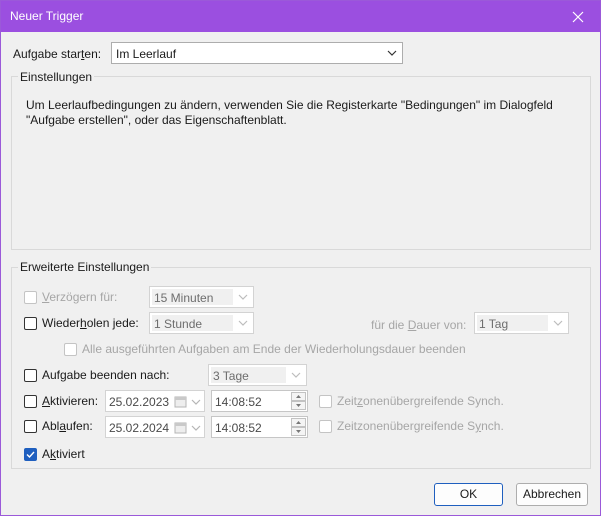 This screenshot has width=601, height=516. What do you see at coordinates (420, 426) in the screenshot?
I see `expire-sync-label: Zeitzonenübergreifende Synch.` at bounding box center [420, 426].